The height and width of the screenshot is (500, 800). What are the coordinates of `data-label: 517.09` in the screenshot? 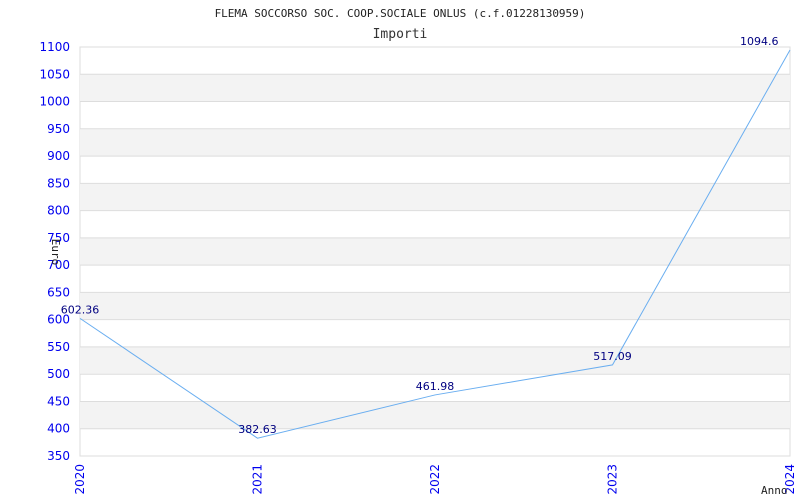 It's located at (612, 356).